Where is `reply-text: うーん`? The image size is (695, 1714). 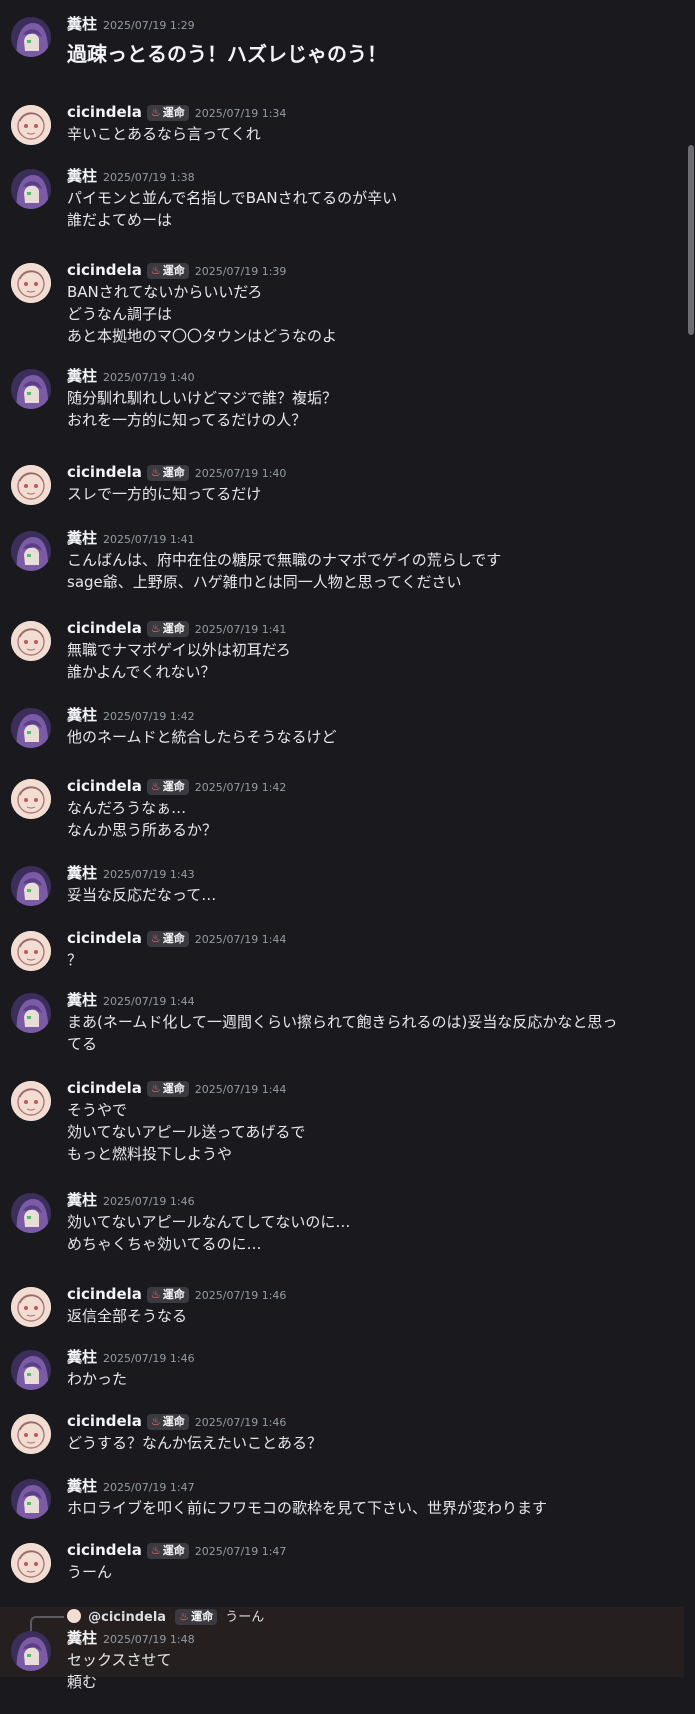 reply-text: うーん is located at coordinates (245, 1617).